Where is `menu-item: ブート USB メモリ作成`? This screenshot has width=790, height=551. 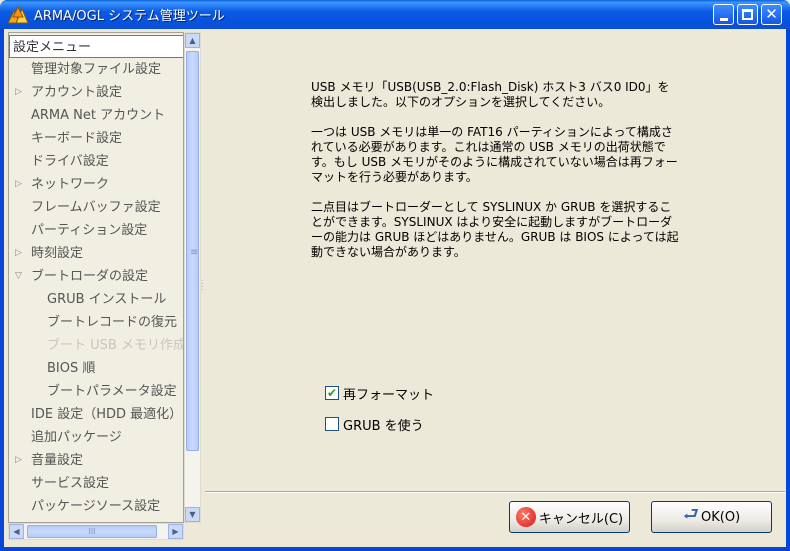 menu-item: ブート USB メモリ作成 is located at coordinates (96, 345).